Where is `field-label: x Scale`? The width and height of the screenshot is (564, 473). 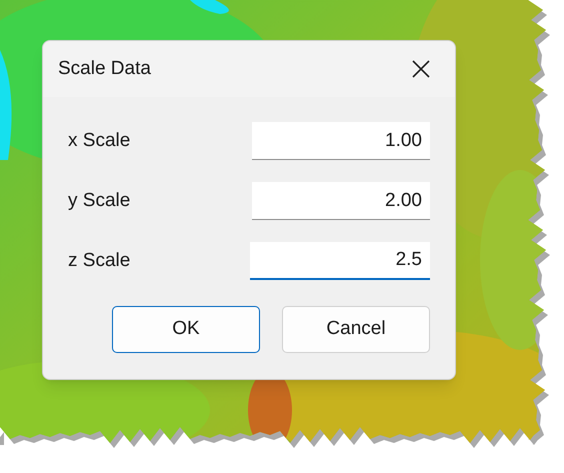
field-label: x Scale is located at coordinates (99, 140).